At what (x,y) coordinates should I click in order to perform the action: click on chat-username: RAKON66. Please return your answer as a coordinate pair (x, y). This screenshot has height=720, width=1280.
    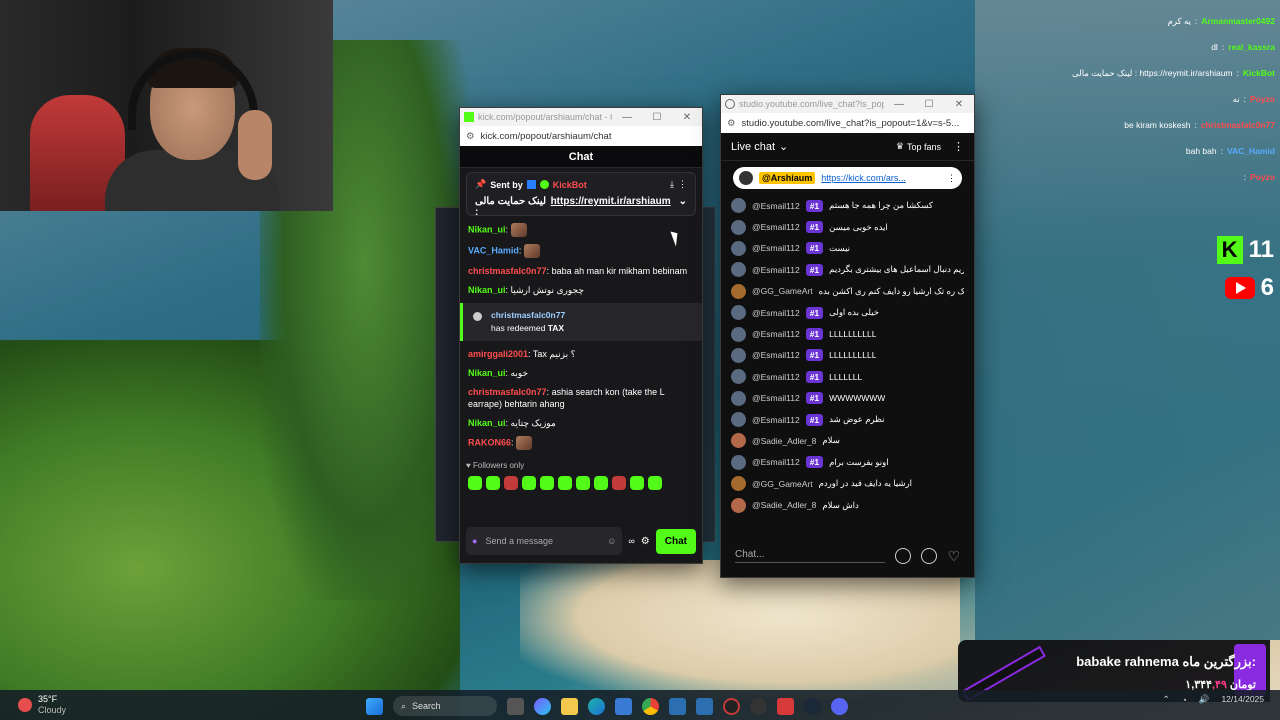
    Looking at the image, I should click on (489, 442).